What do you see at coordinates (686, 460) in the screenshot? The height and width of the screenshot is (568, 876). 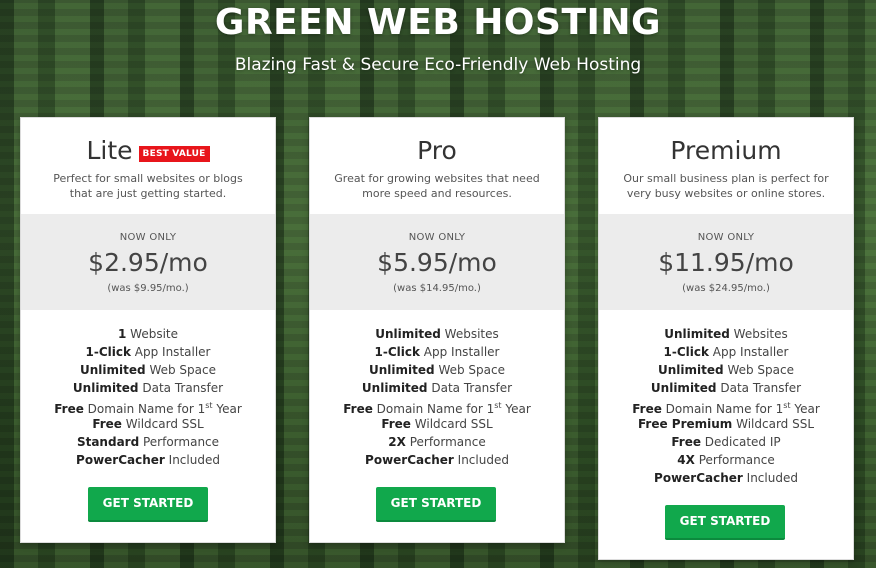 I see `feature-highlight: 4X` at bounding box center [686, 460].